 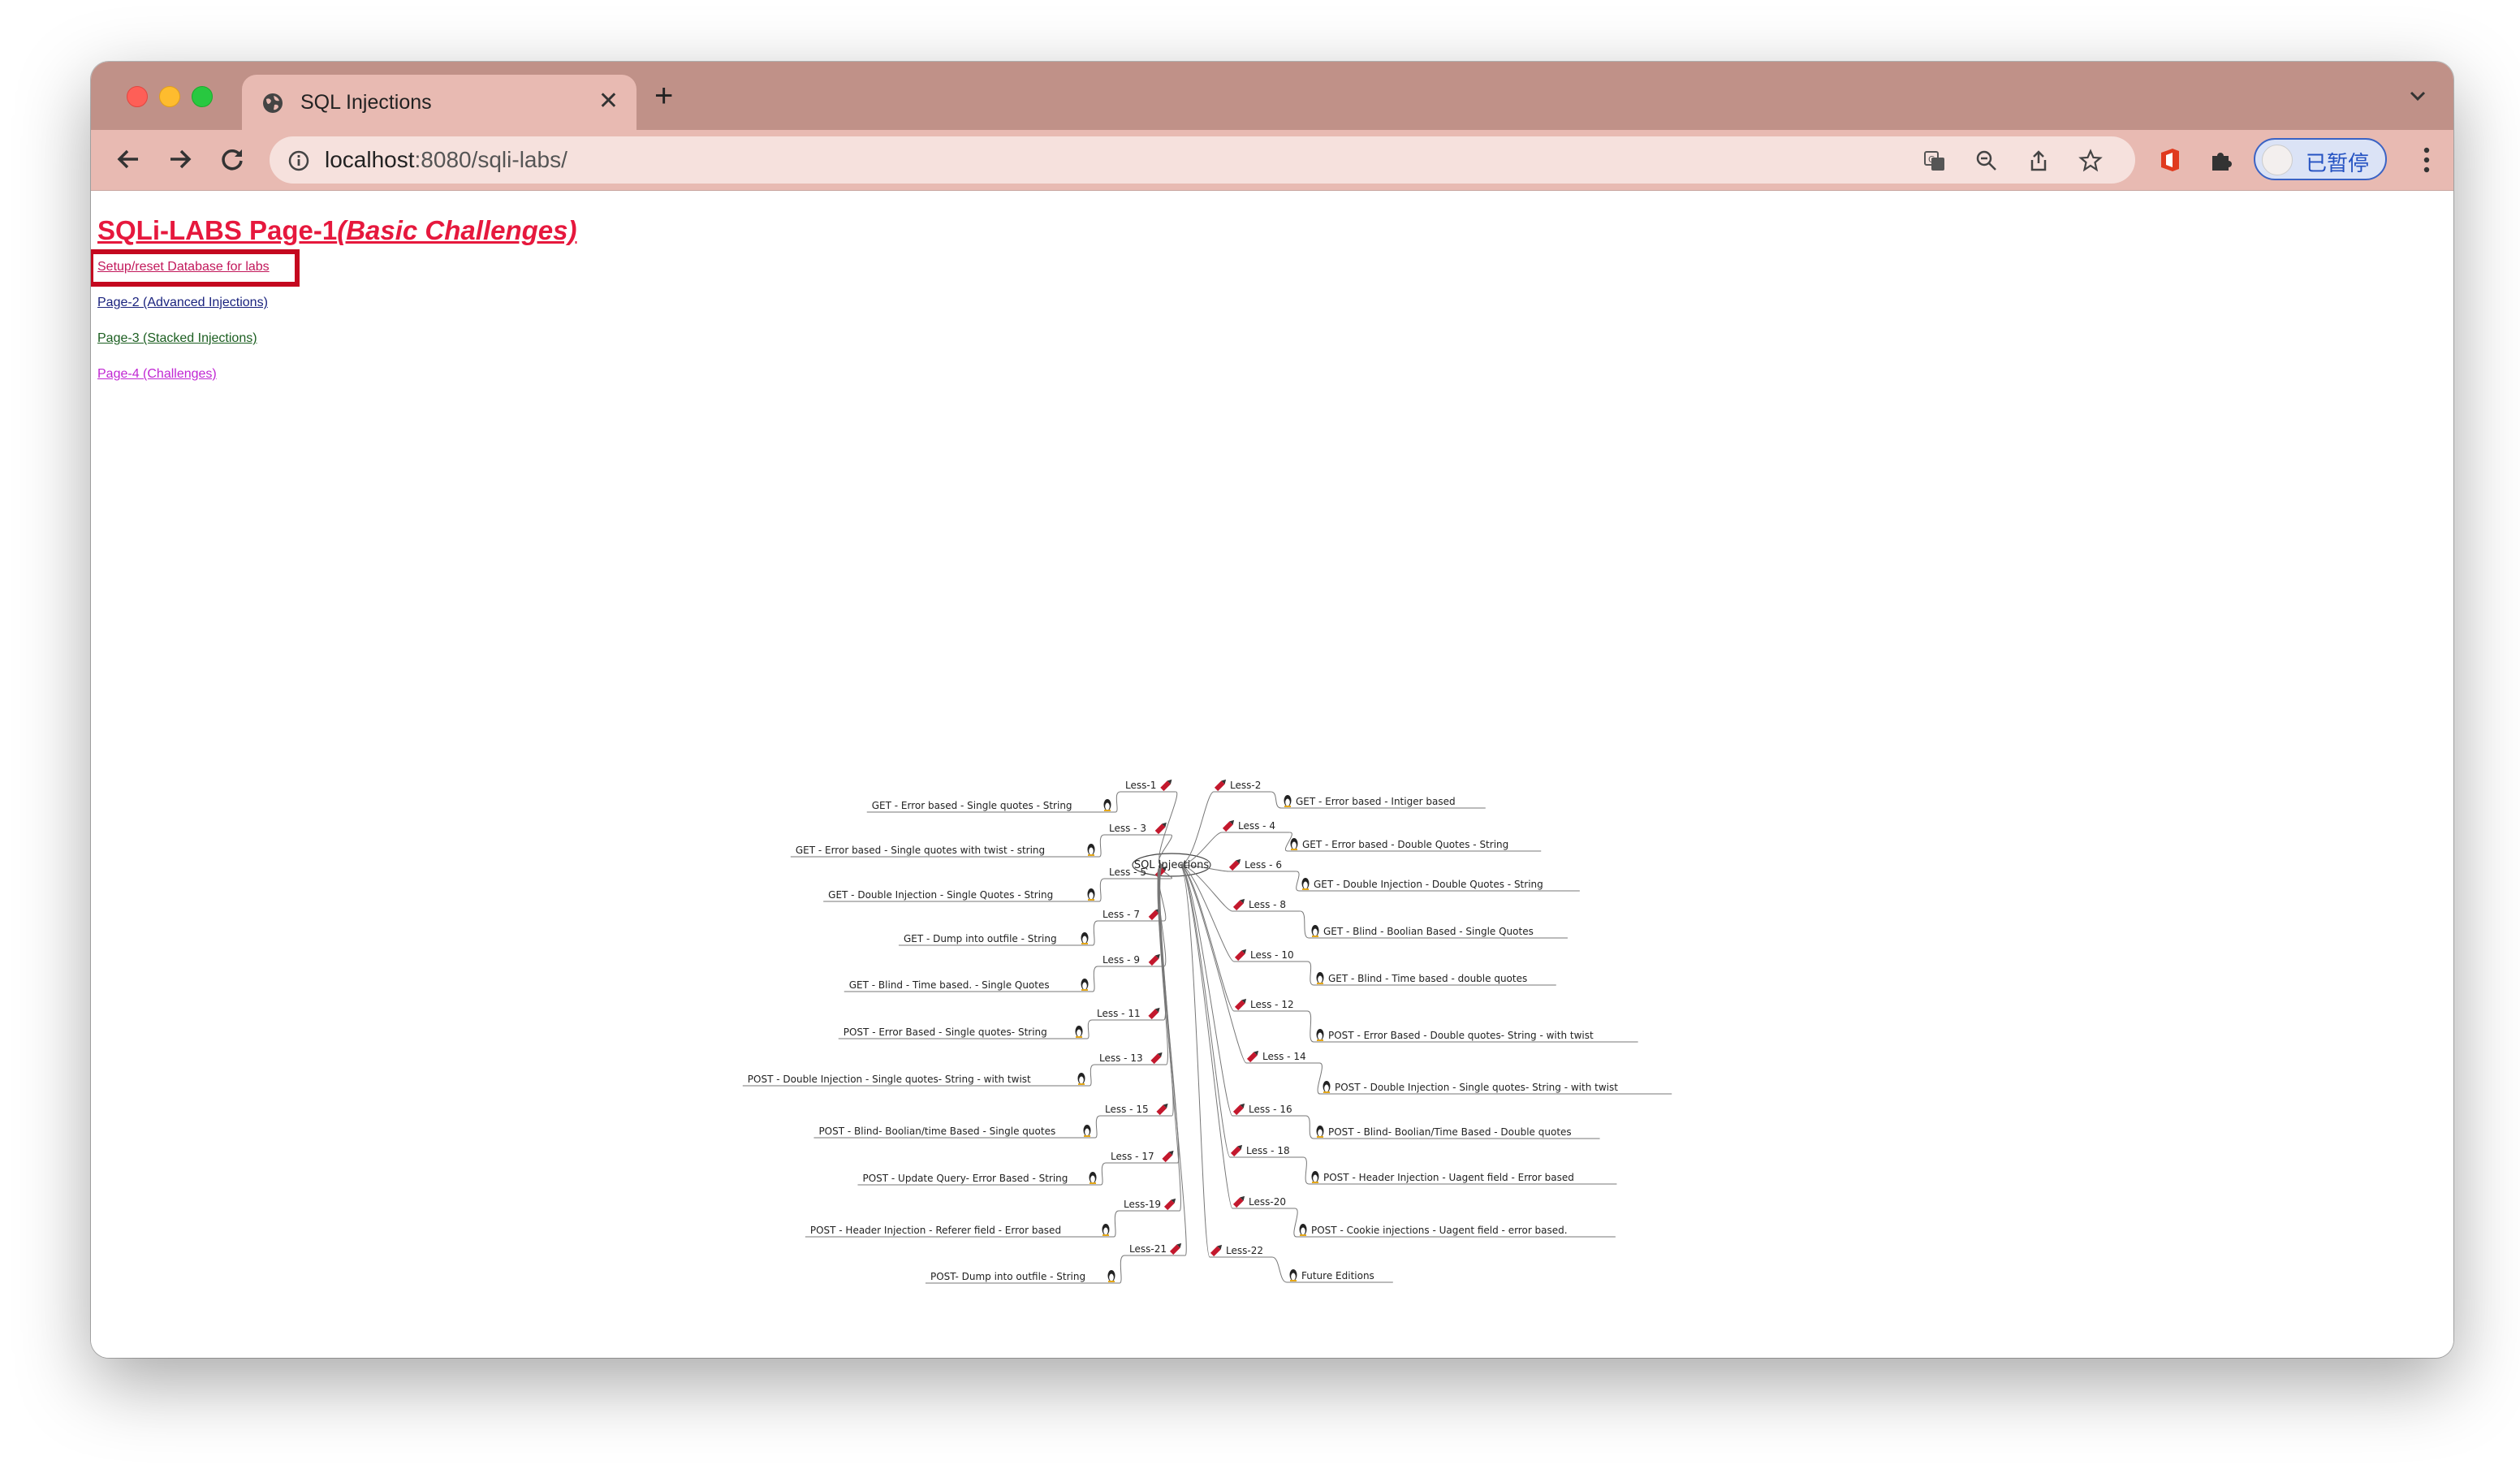 I want to click on new-tab-button: +, so click(x=663, y=96).